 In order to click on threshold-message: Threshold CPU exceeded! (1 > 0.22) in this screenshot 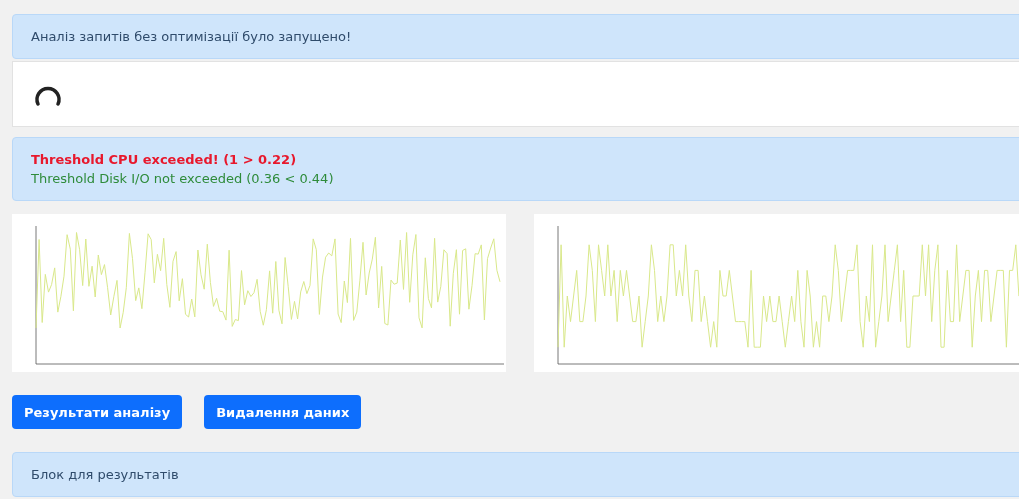, I will do `click(164, 160)`.